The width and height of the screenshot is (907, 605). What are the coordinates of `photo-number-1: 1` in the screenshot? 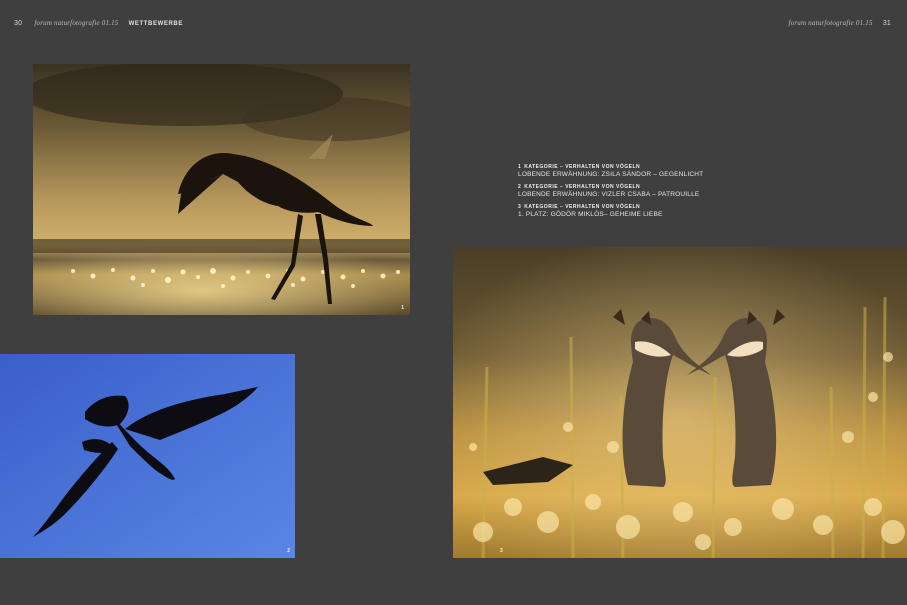 It's located at (402, 308).